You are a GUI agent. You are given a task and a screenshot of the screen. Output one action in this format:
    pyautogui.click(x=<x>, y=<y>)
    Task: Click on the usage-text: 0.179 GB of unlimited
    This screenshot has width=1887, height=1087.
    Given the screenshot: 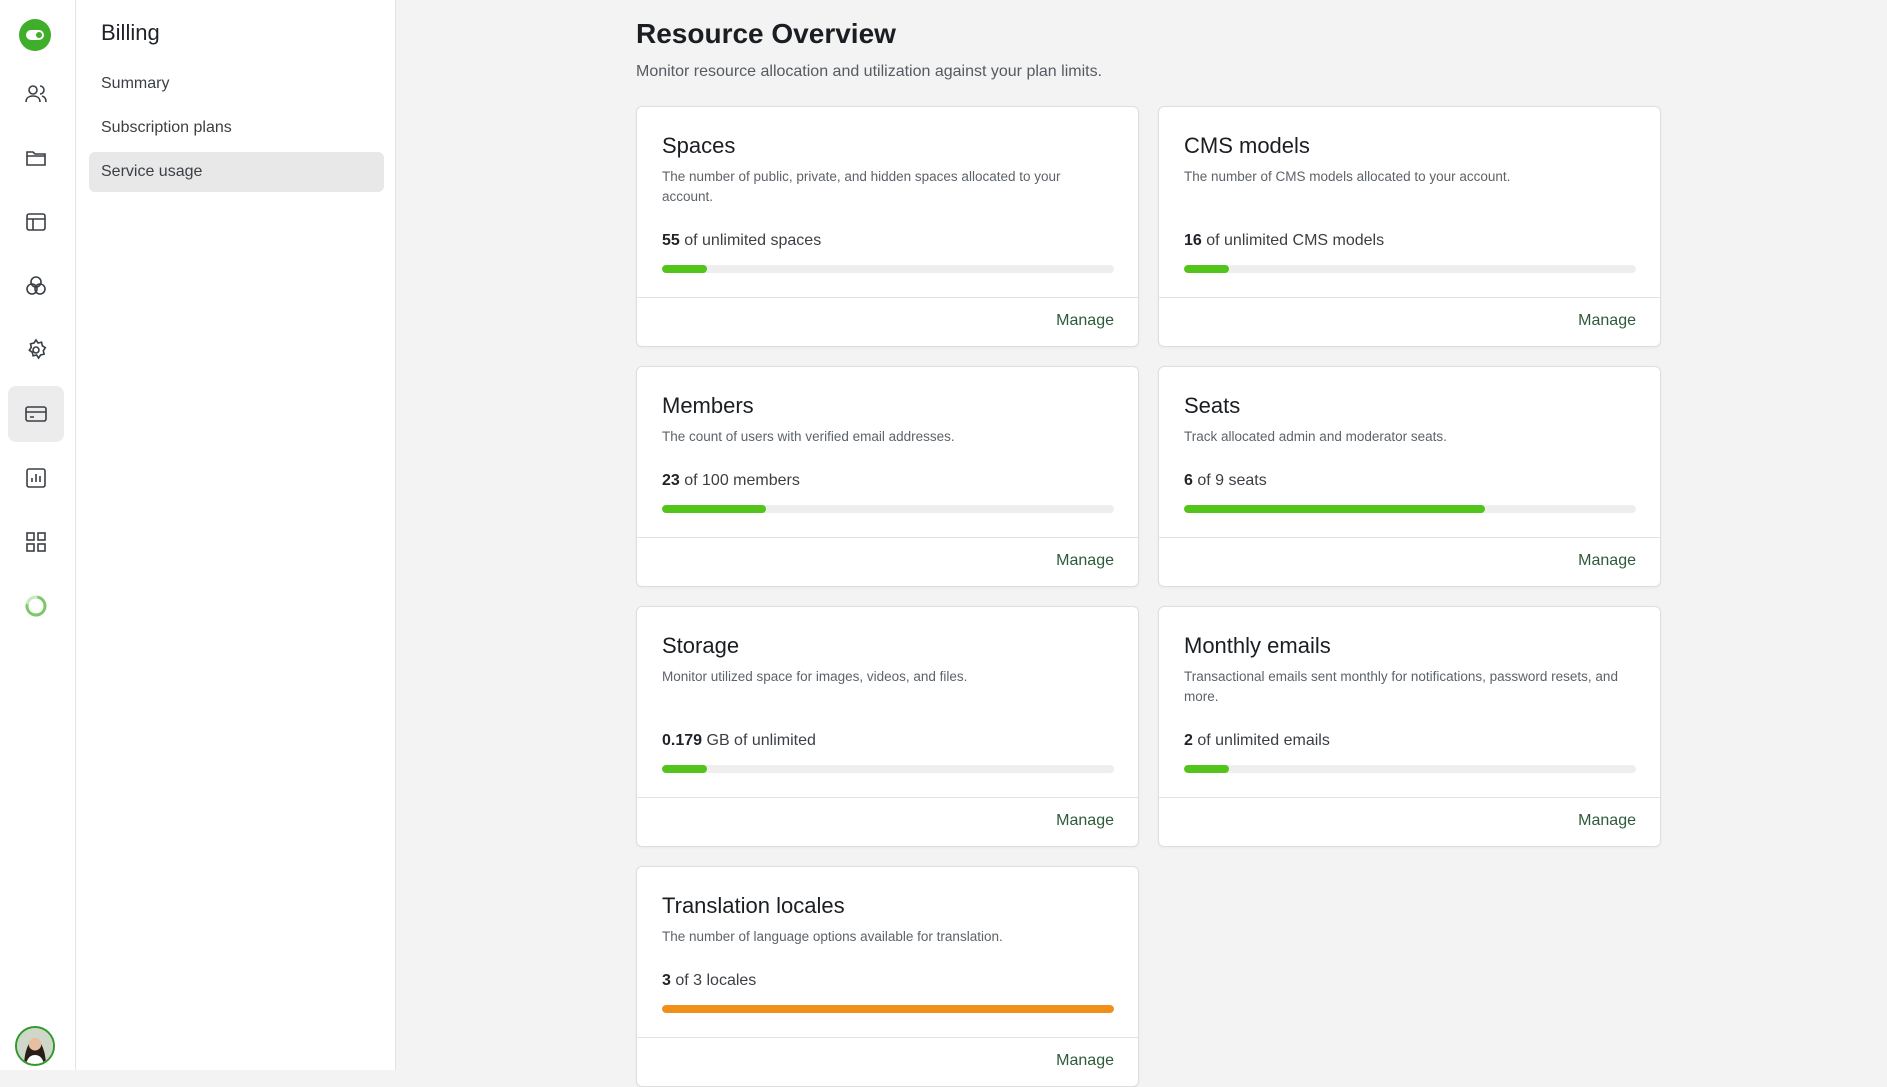 What is the action you would take?
    pyautogui.click(x=739, y=741)
    